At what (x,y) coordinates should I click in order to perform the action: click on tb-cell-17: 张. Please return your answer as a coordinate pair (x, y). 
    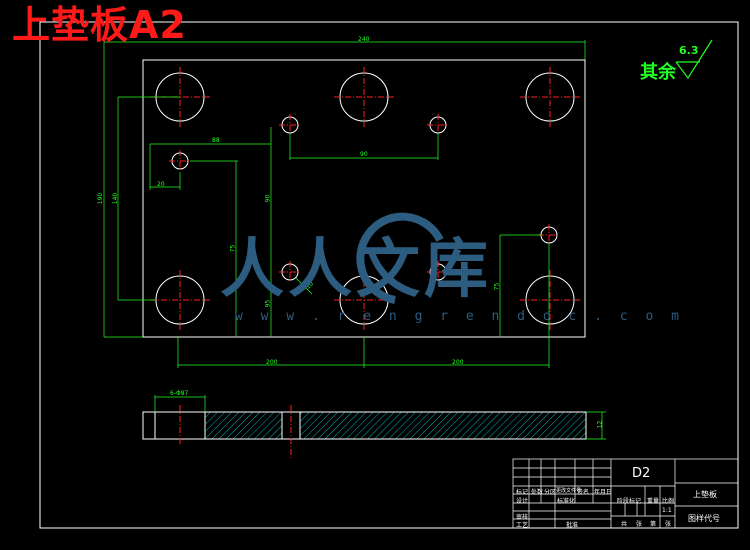
    Looking at the image, I should click on (668, 524).